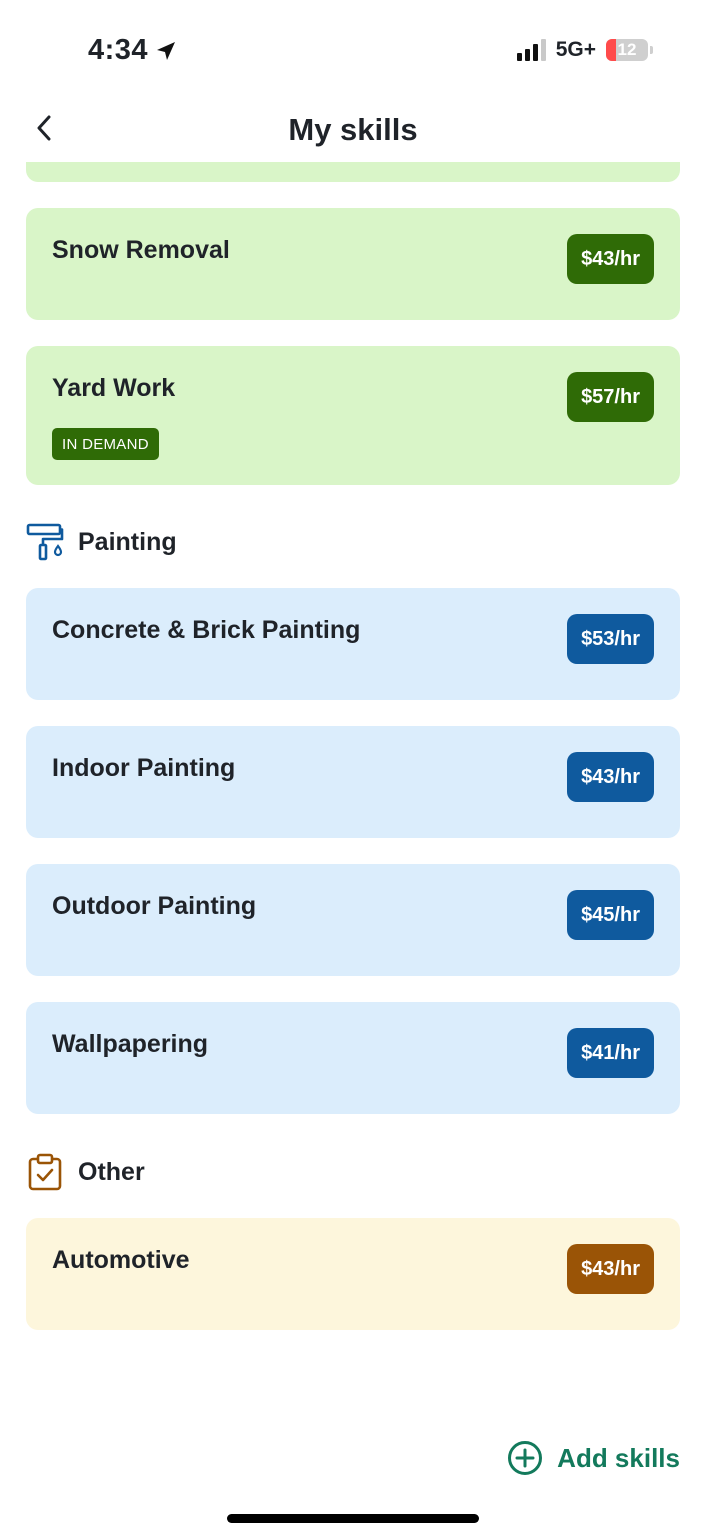 This screenshot has height=1536, width=706. I want to click on section-header-other: Other, so click(85, 1172).